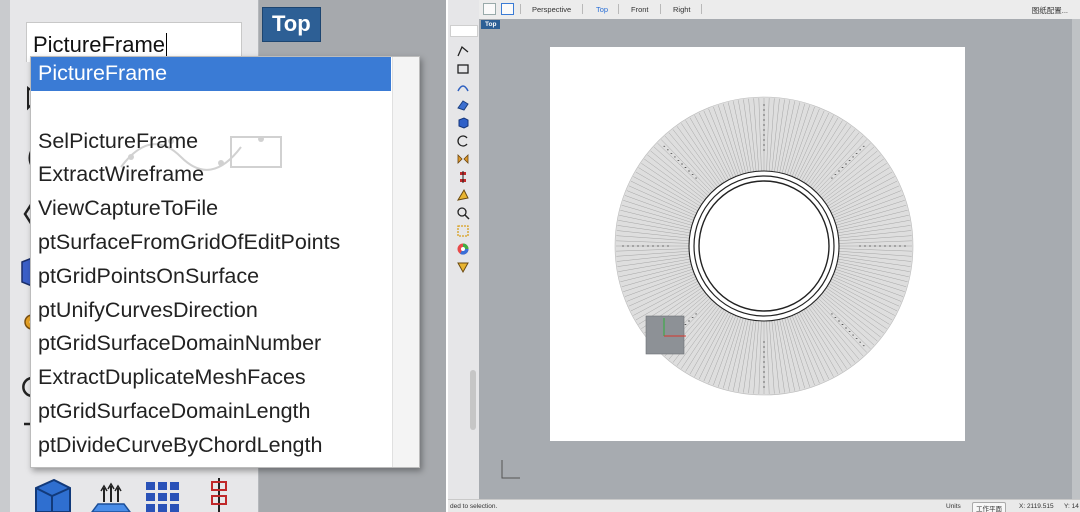 This screenshot has width=1080, height=512. I want to click on color-wheel-icon, so click(463, 249).